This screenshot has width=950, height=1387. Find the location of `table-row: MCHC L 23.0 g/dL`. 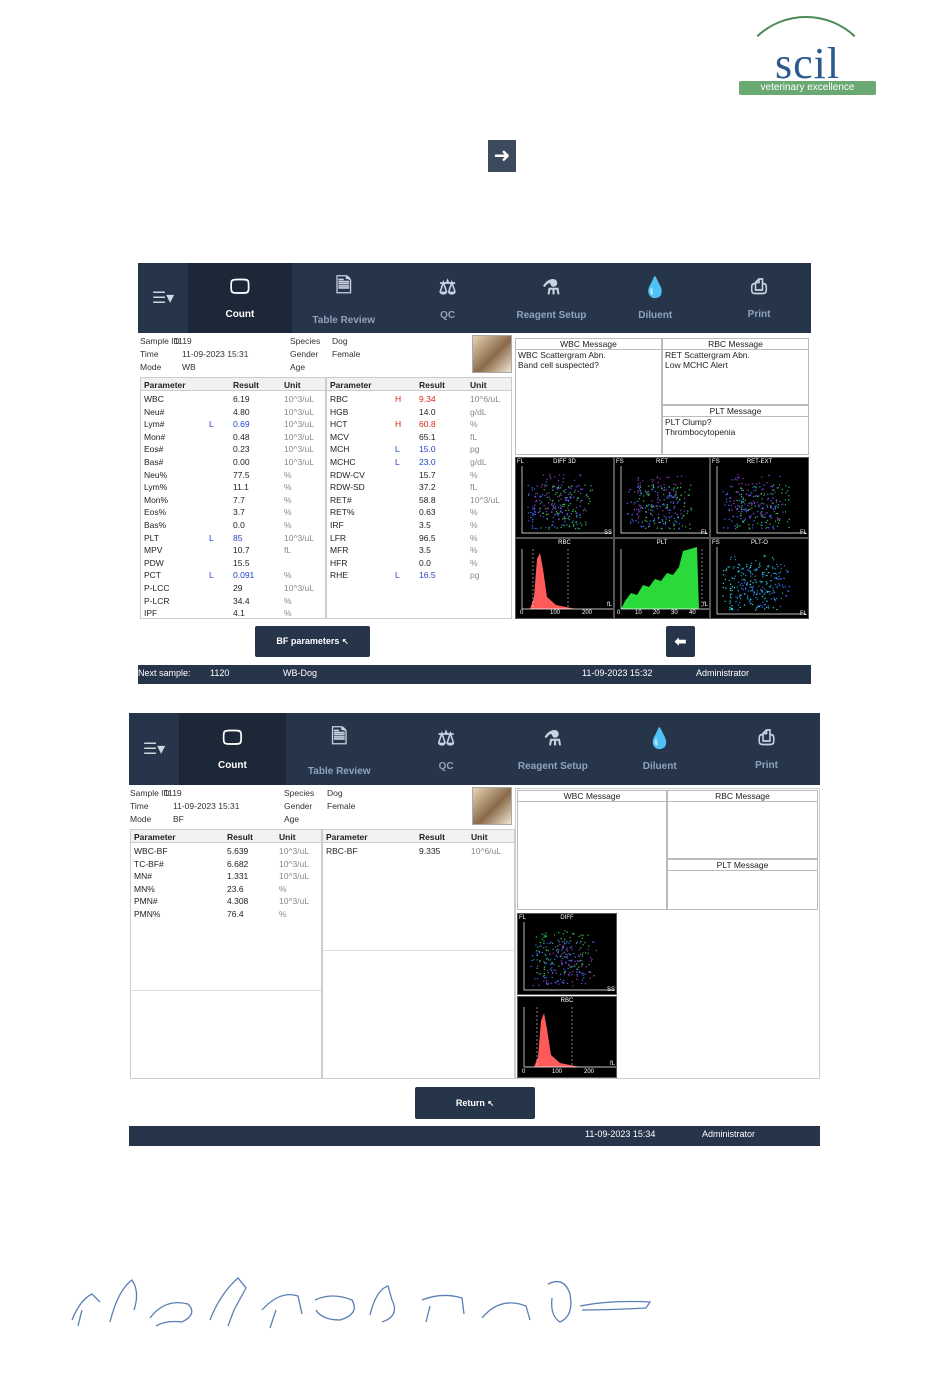

table-row: MCHC L 23.0 g/dL is located at coordinates (419, 461).